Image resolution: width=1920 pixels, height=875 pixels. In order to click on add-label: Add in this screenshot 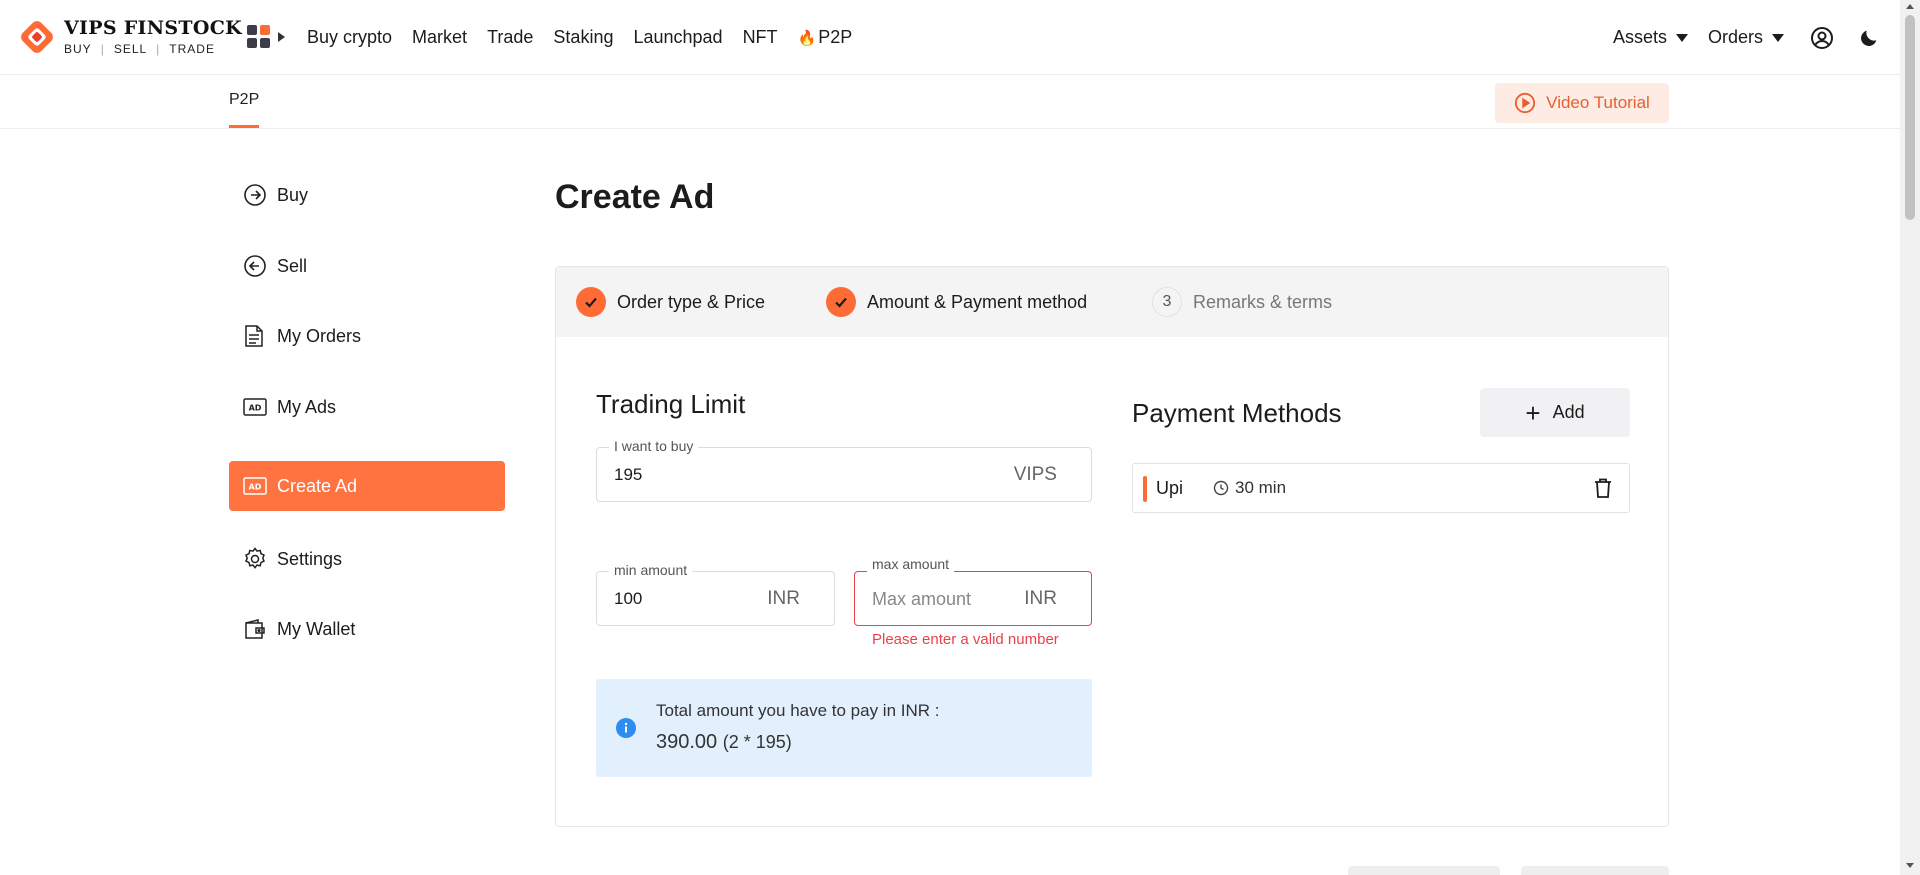, I will do `click(1568, 412)`.